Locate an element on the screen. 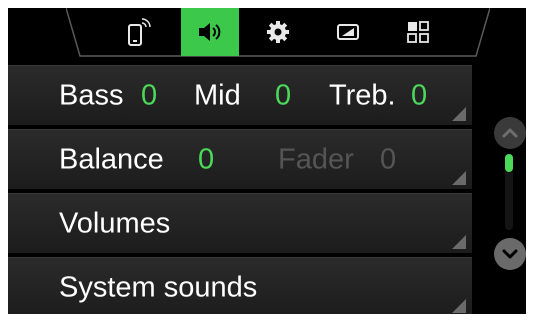  fader-value: 0 is located at coordinates (388, 159).